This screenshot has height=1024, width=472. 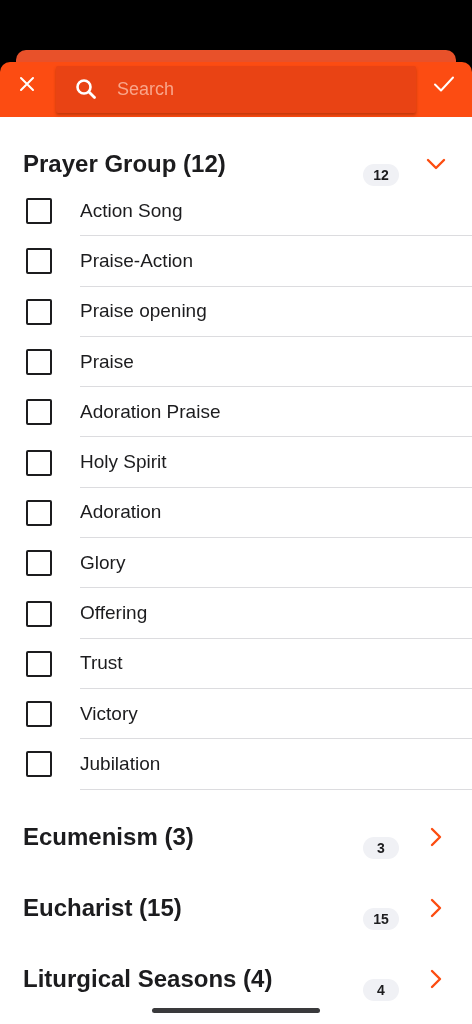 I want to click on option-label: Trust, so click(x=276, y=663).